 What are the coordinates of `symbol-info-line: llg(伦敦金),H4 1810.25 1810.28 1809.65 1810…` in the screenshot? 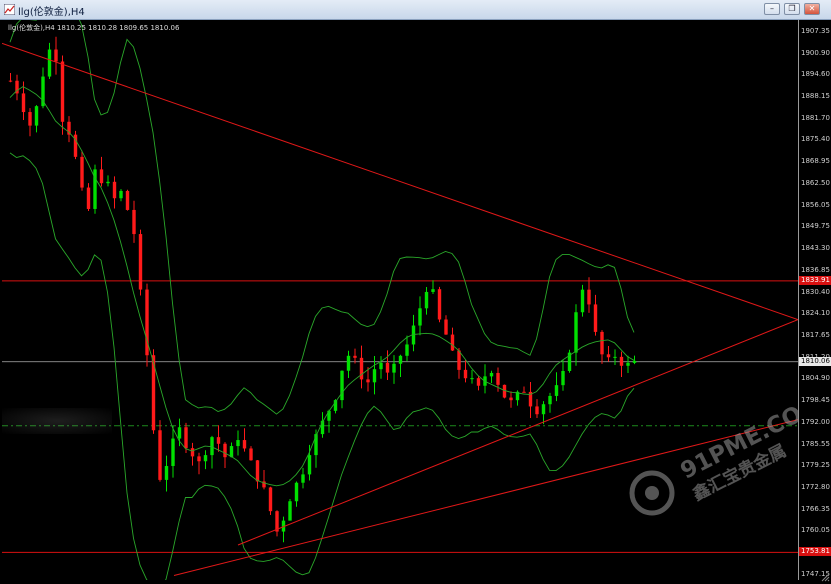 It's located at (94, 28).